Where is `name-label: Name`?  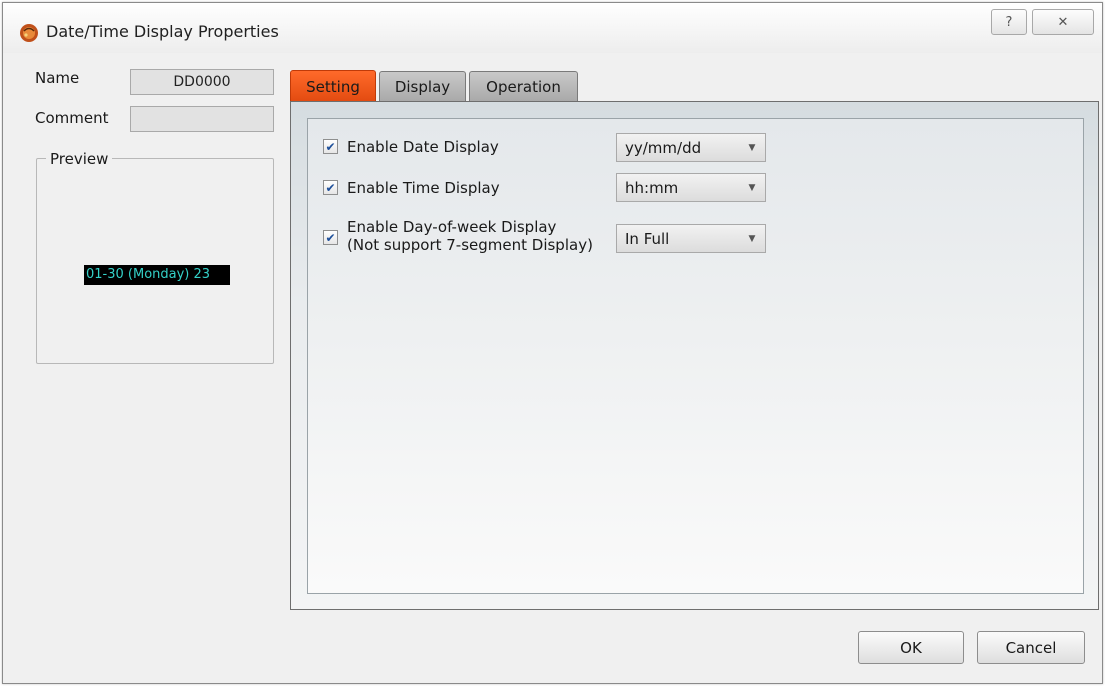
name-label: Name is located at coordinates (57, 78).